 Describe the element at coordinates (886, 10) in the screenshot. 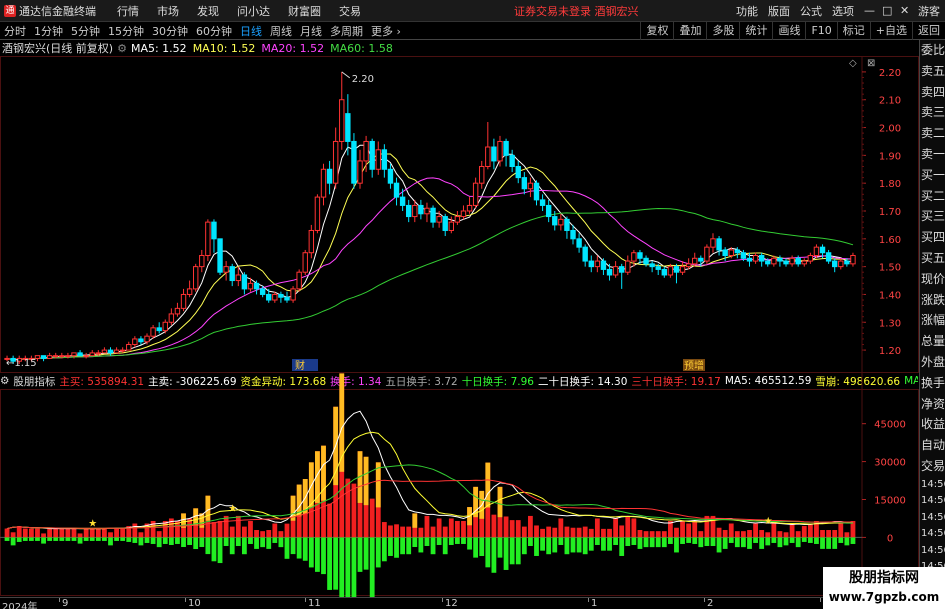

I see `maximize-icon: □` at that location.